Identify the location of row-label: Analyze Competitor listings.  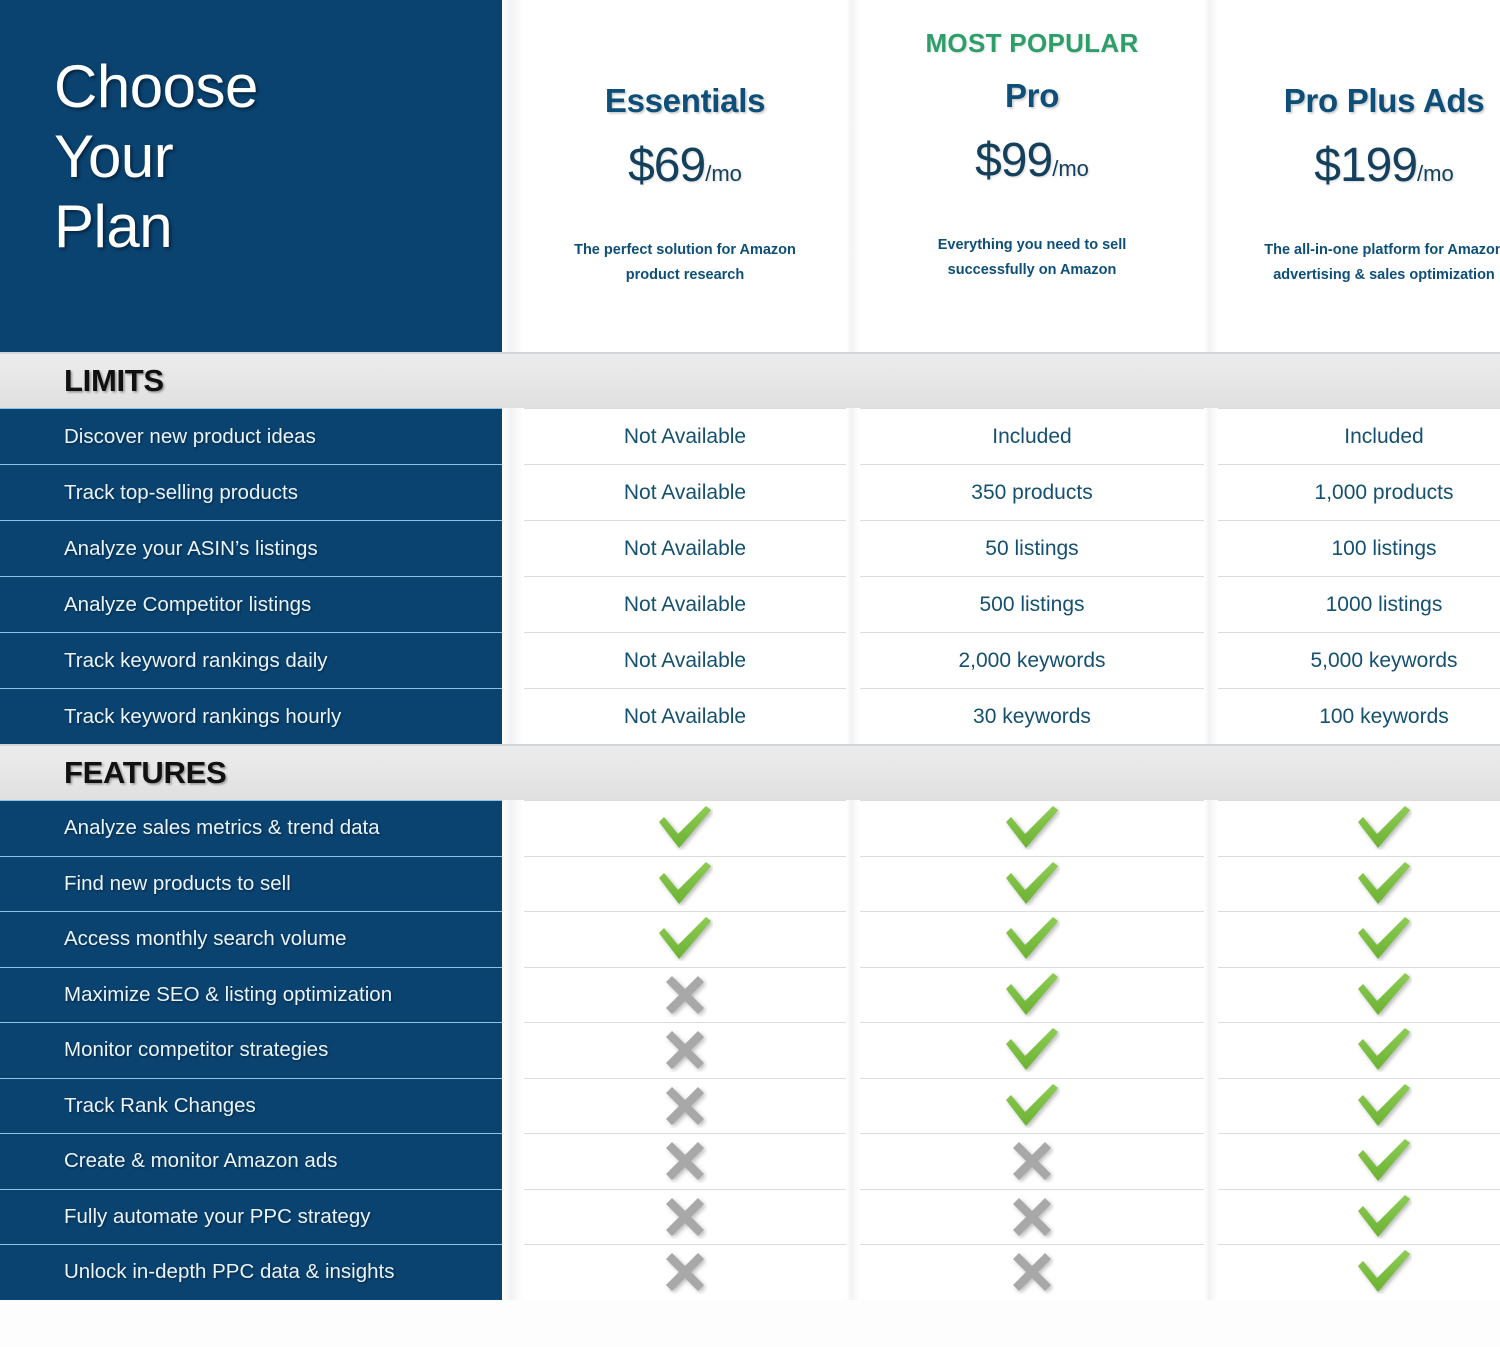
(251, 604).